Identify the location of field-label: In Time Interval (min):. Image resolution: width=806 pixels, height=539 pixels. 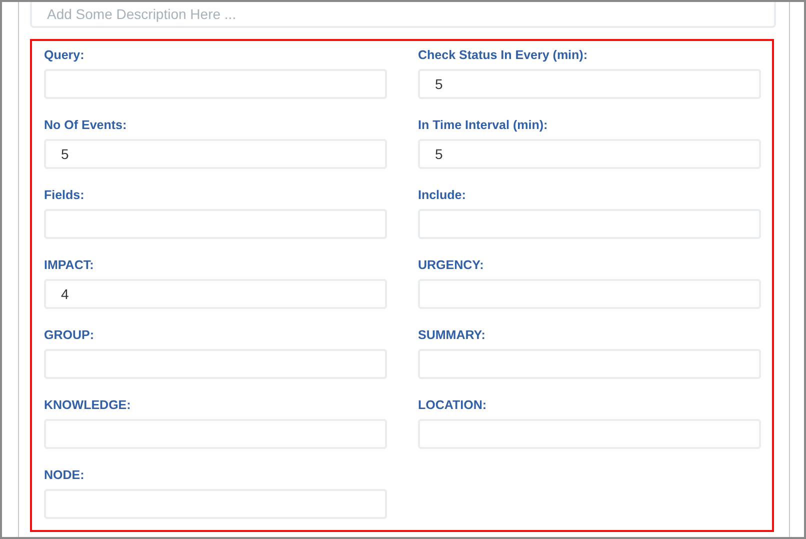
(483, 125).